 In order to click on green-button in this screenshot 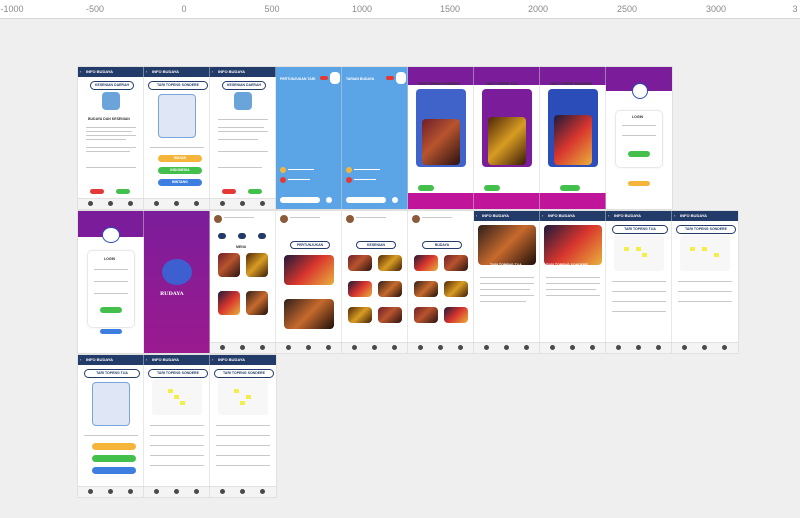, I will do `click(255, 191)`.